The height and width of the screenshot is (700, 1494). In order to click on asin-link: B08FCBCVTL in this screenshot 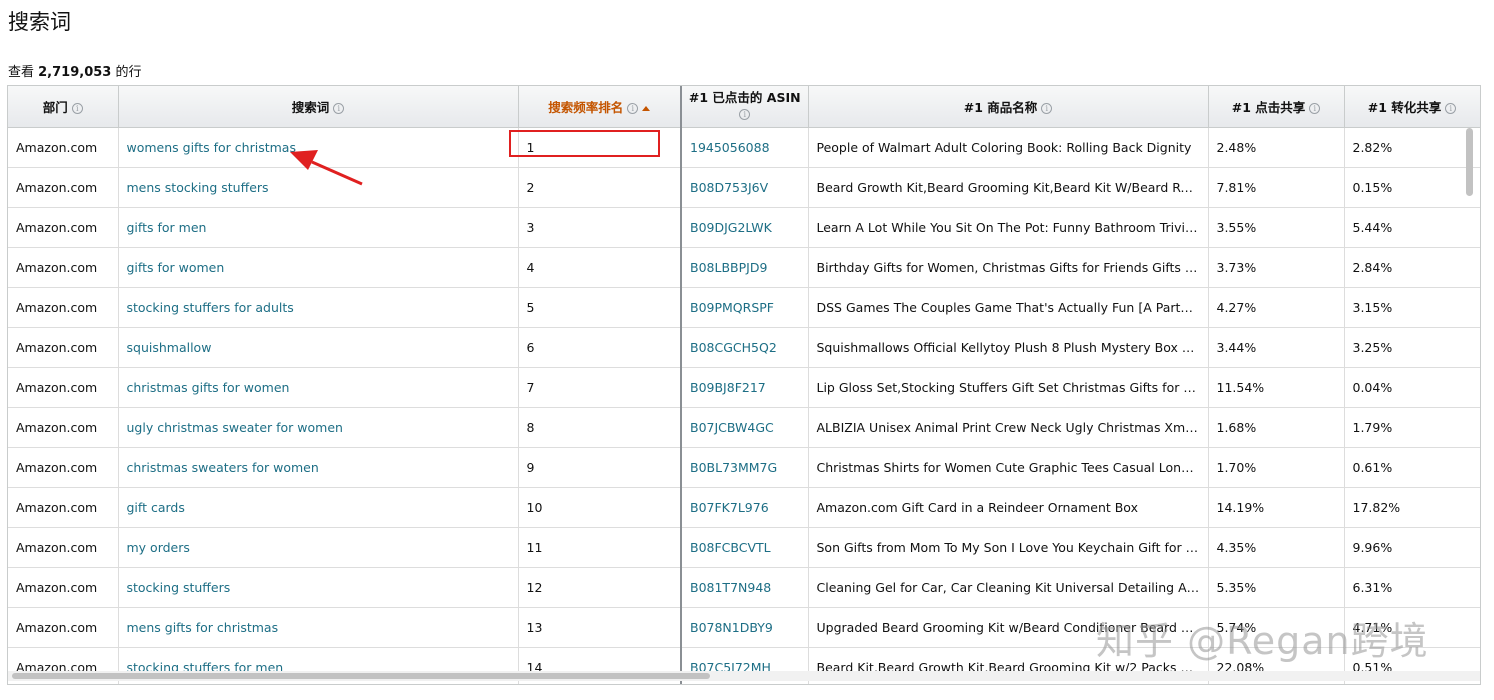, I will do `click(744, 547)`.